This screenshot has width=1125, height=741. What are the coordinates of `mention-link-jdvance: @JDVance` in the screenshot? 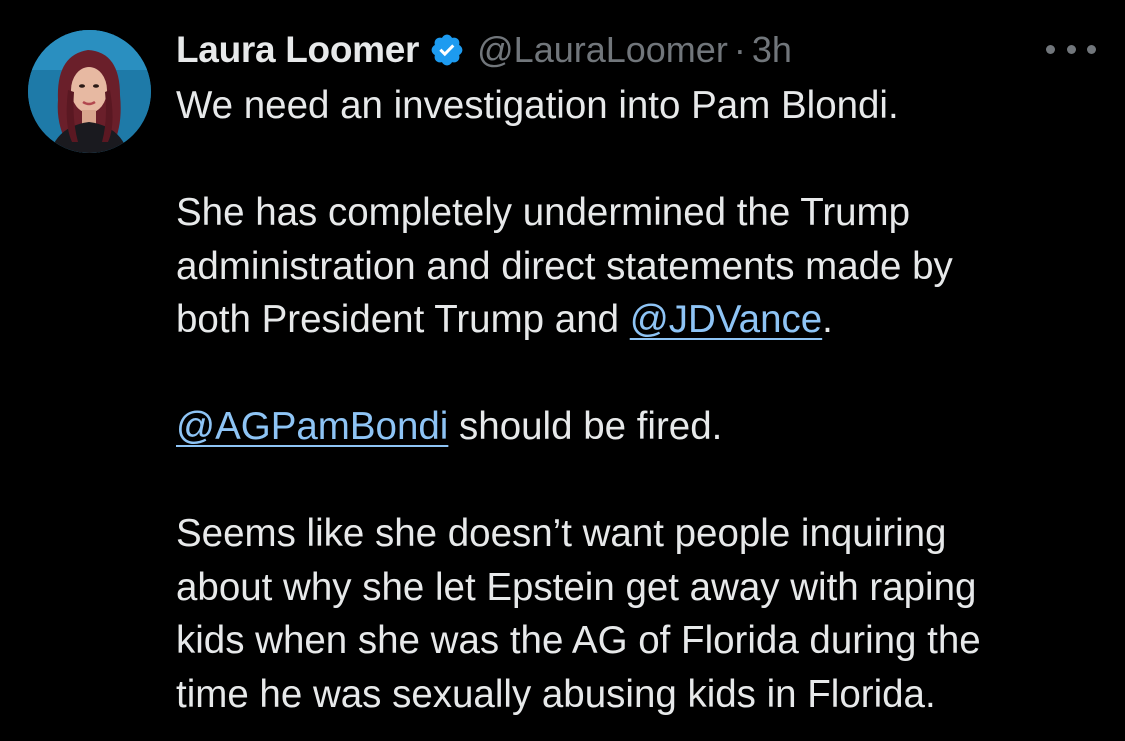 It's located at (726, 319).